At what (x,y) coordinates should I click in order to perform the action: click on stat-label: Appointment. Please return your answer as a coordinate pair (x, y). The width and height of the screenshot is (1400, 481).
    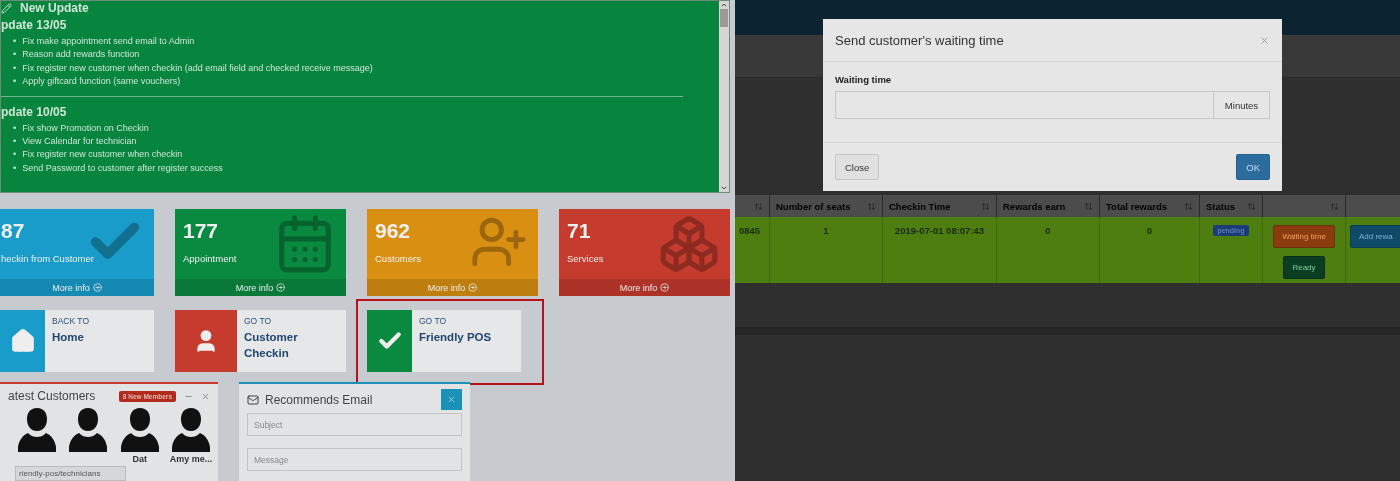
    Looking at the image, I should click on (210, 258).